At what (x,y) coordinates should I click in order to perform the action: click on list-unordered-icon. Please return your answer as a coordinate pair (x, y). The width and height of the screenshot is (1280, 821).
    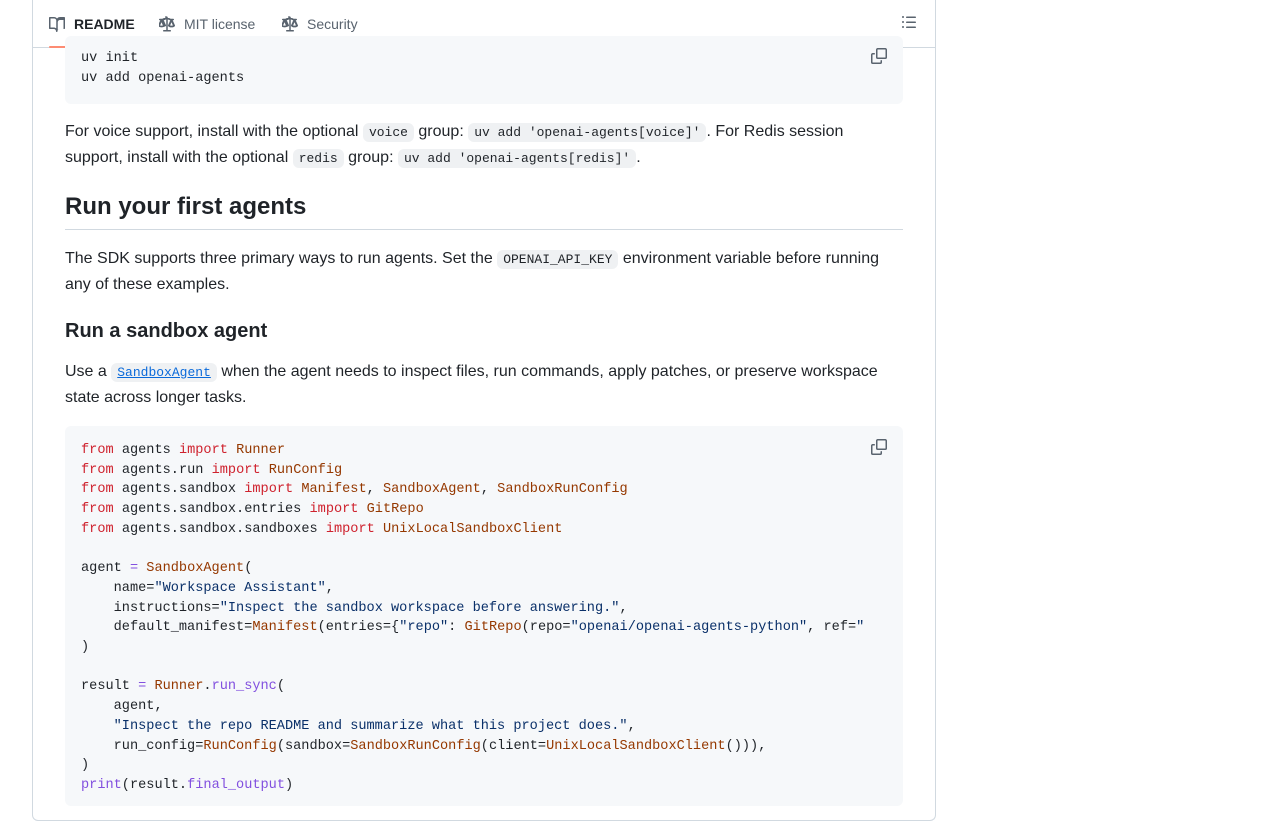
    Looking at the image, I should click on (909, 22).